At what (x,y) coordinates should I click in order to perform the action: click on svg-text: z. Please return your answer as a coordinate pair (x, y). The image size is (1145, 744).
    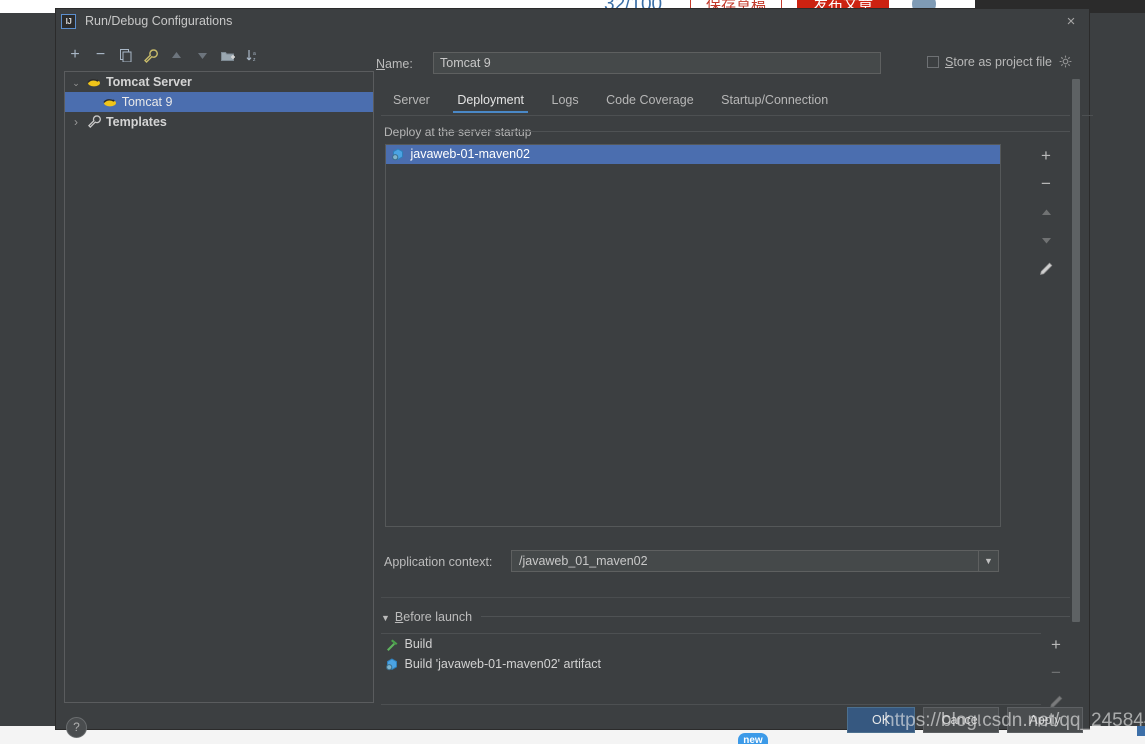
    Looking at the image, I should click on (254, 59).